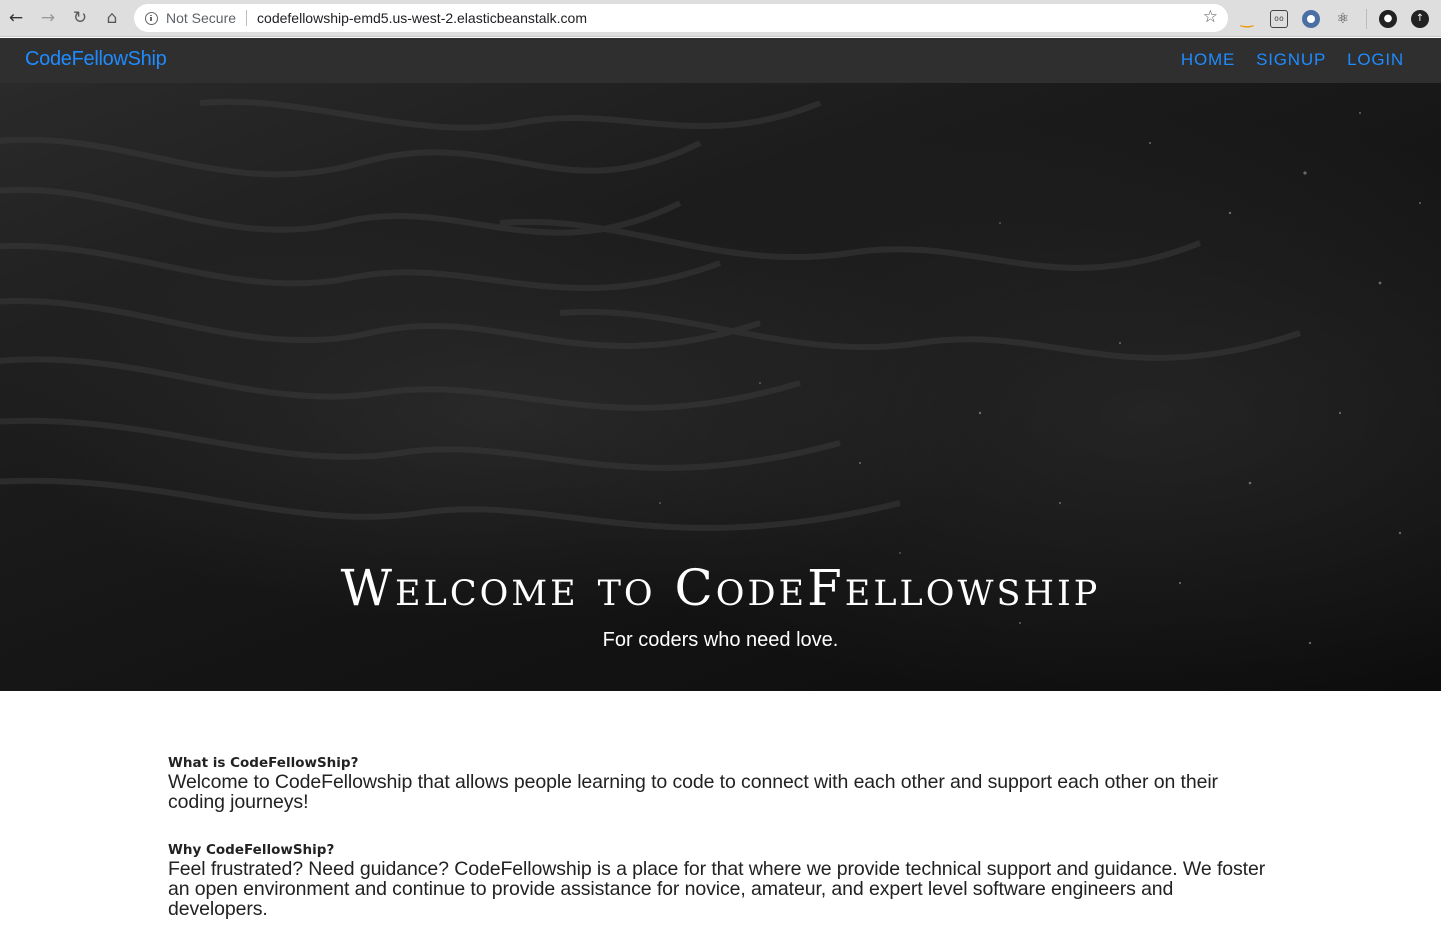 The image size is (1441, 949). What do you see at coordinates (96, 59) in the screenshot?
I see `brand-logo-link: CodeFellowShip` at bounding box center [96, 59].